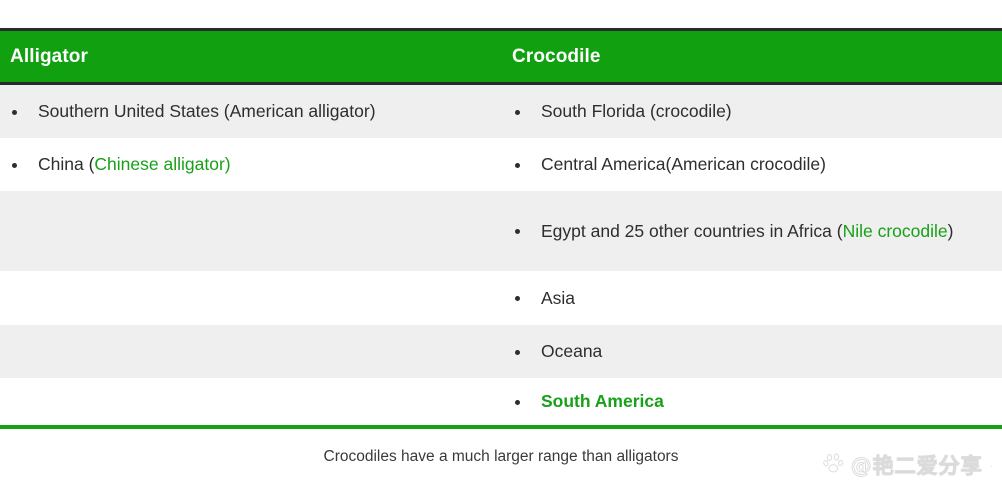  Describe the element at coordinates (134, 164) in the screenshot. I see `list-item-text: China (Chinese alligator)` at that location.